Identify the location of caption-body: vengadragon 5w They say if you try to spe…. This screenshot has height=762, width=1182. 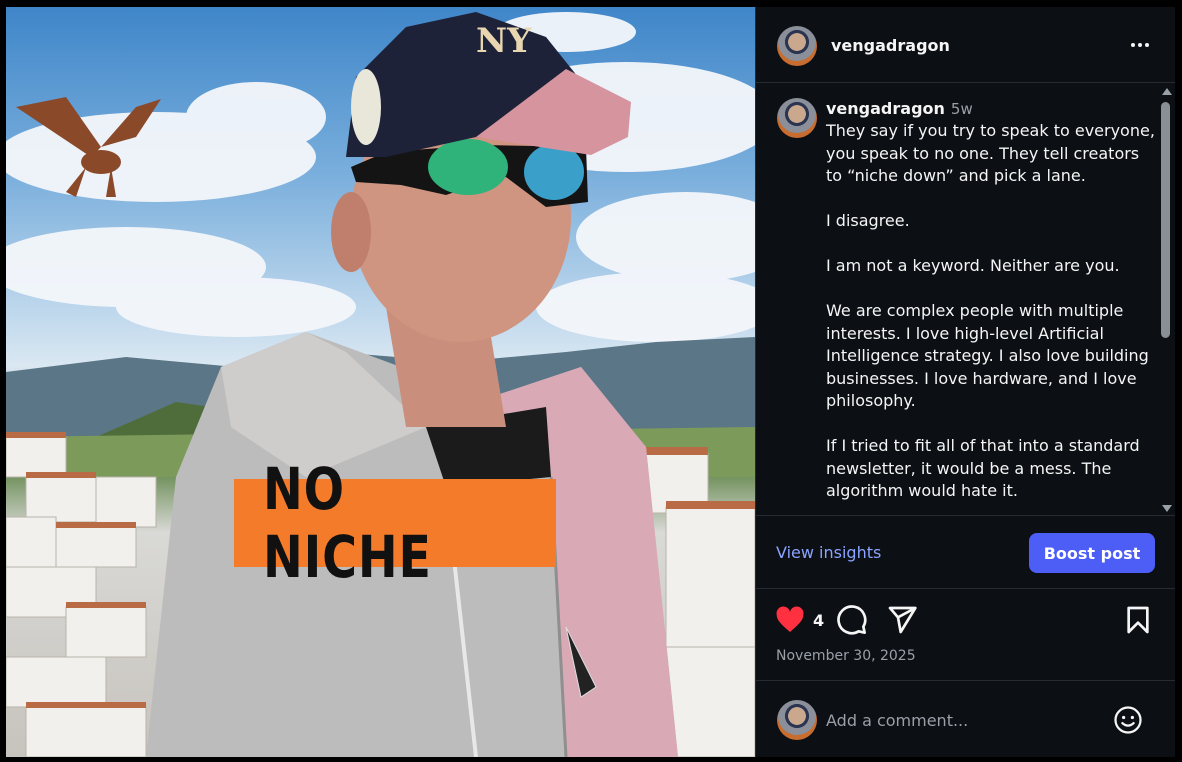
(991, 300).